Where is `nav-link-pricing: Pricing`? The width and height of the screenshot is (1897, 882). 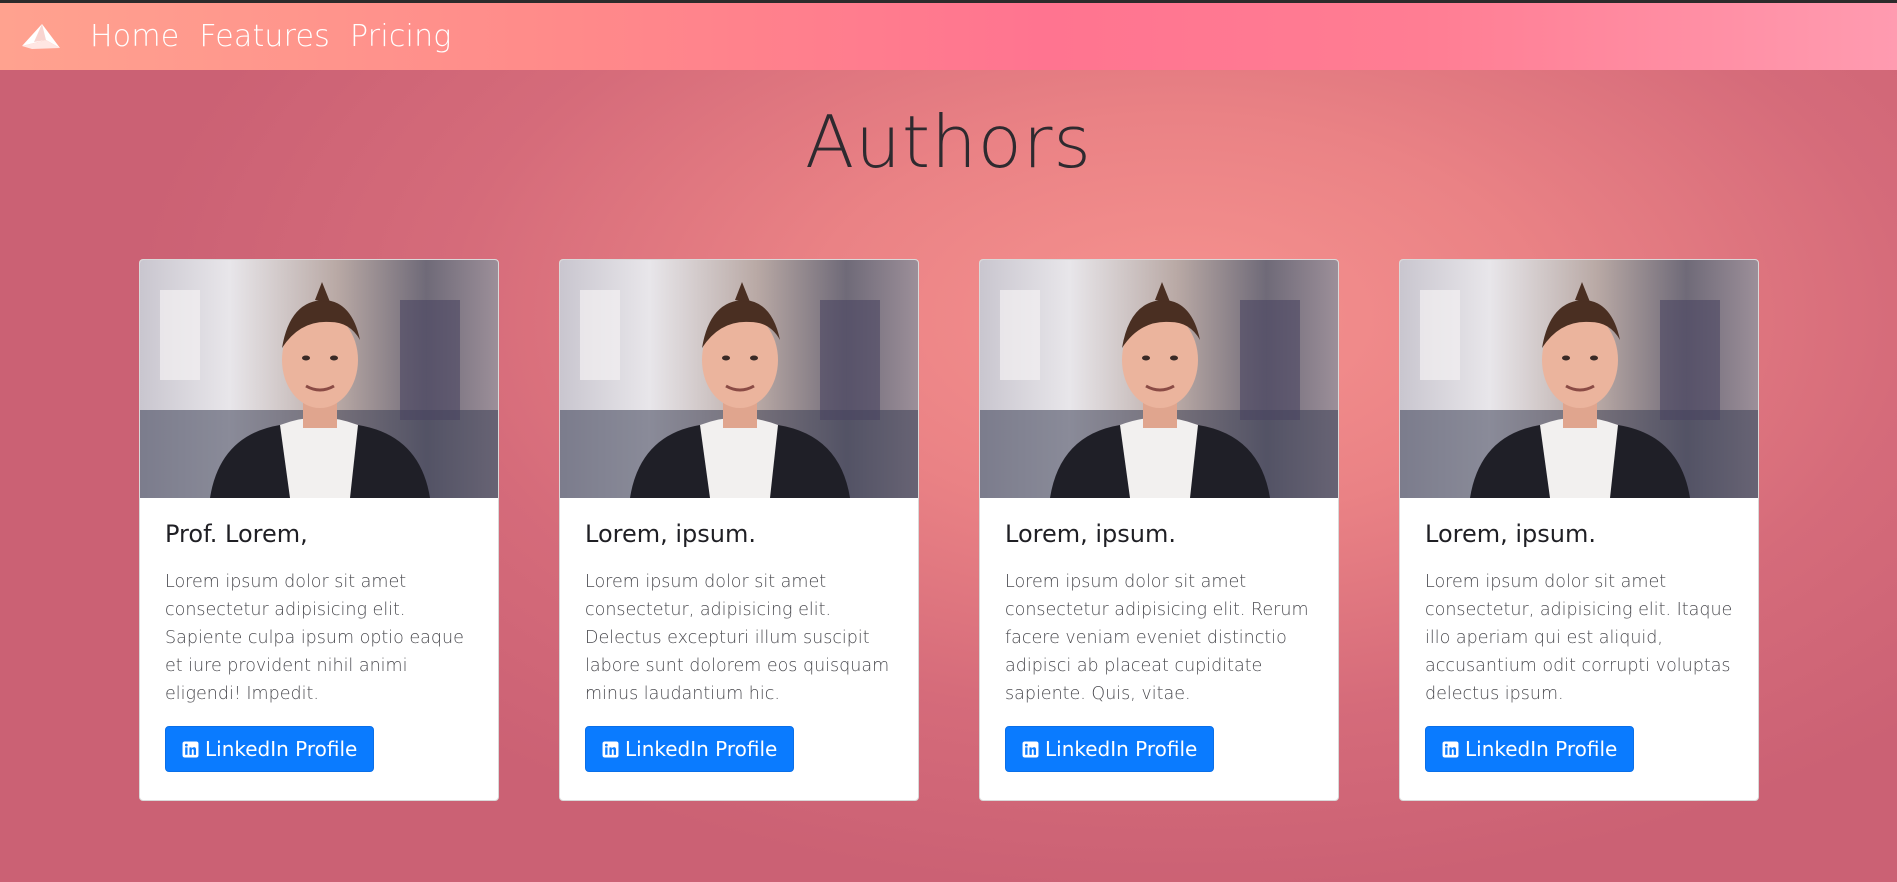 nav-link-pricing: Pricing is located at coordinates (400, 36).